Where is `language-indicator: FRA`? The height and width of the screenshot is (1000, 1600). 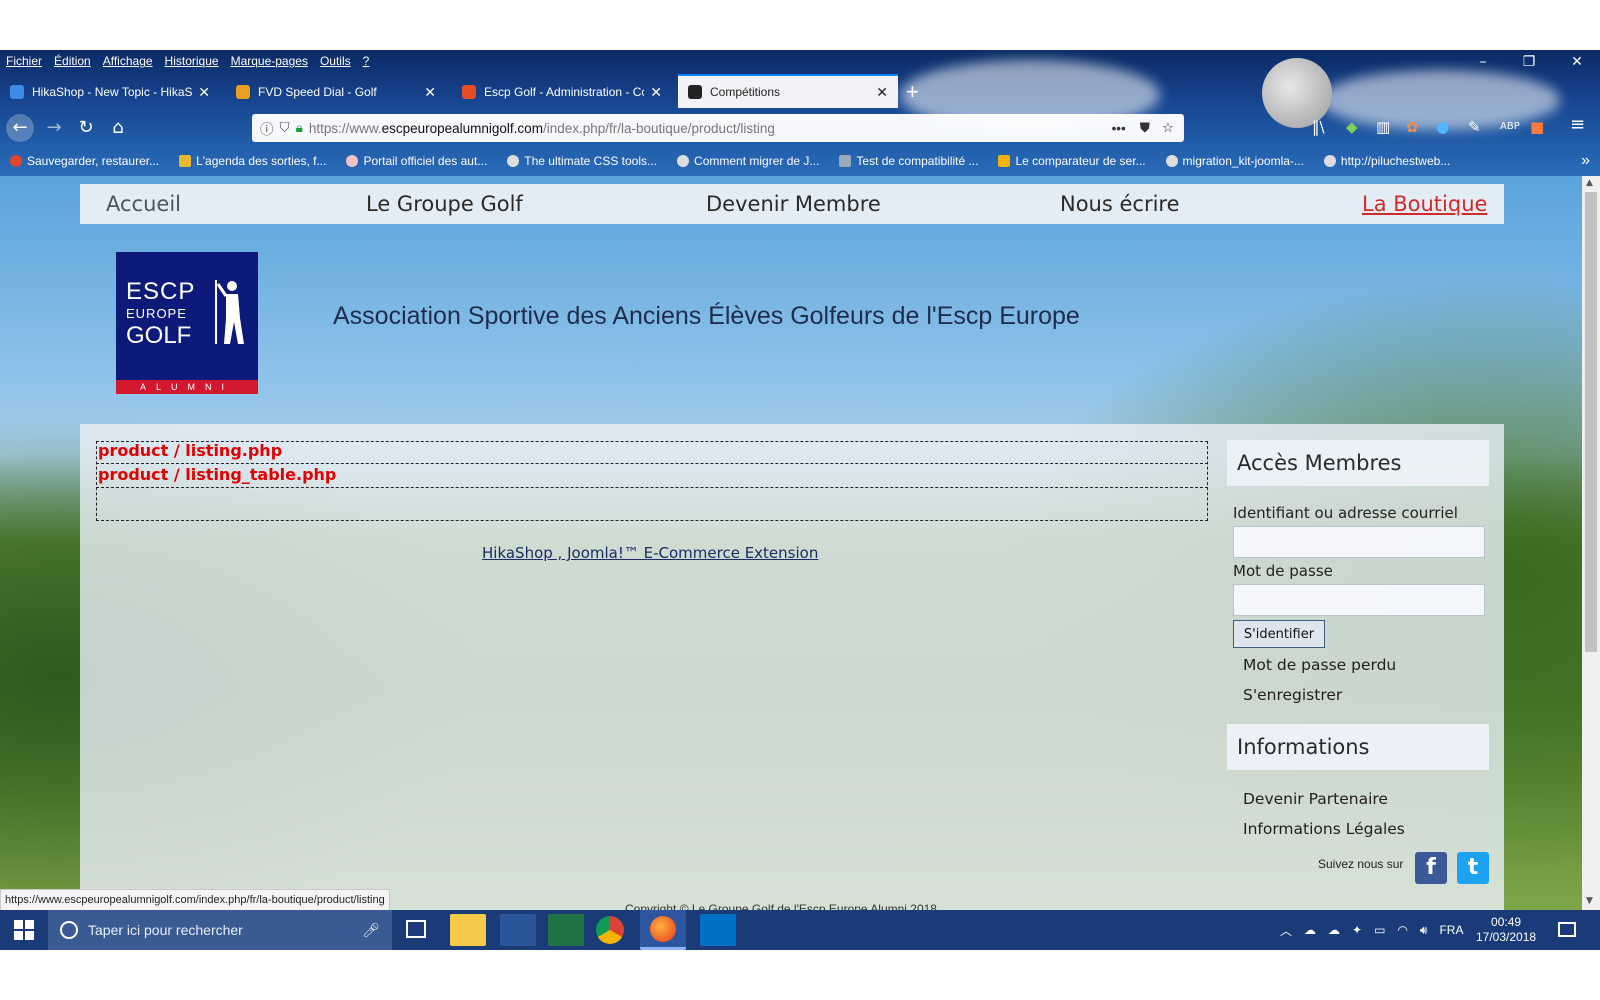 language-indicator: FRA is located at coordinates (1451, 930).